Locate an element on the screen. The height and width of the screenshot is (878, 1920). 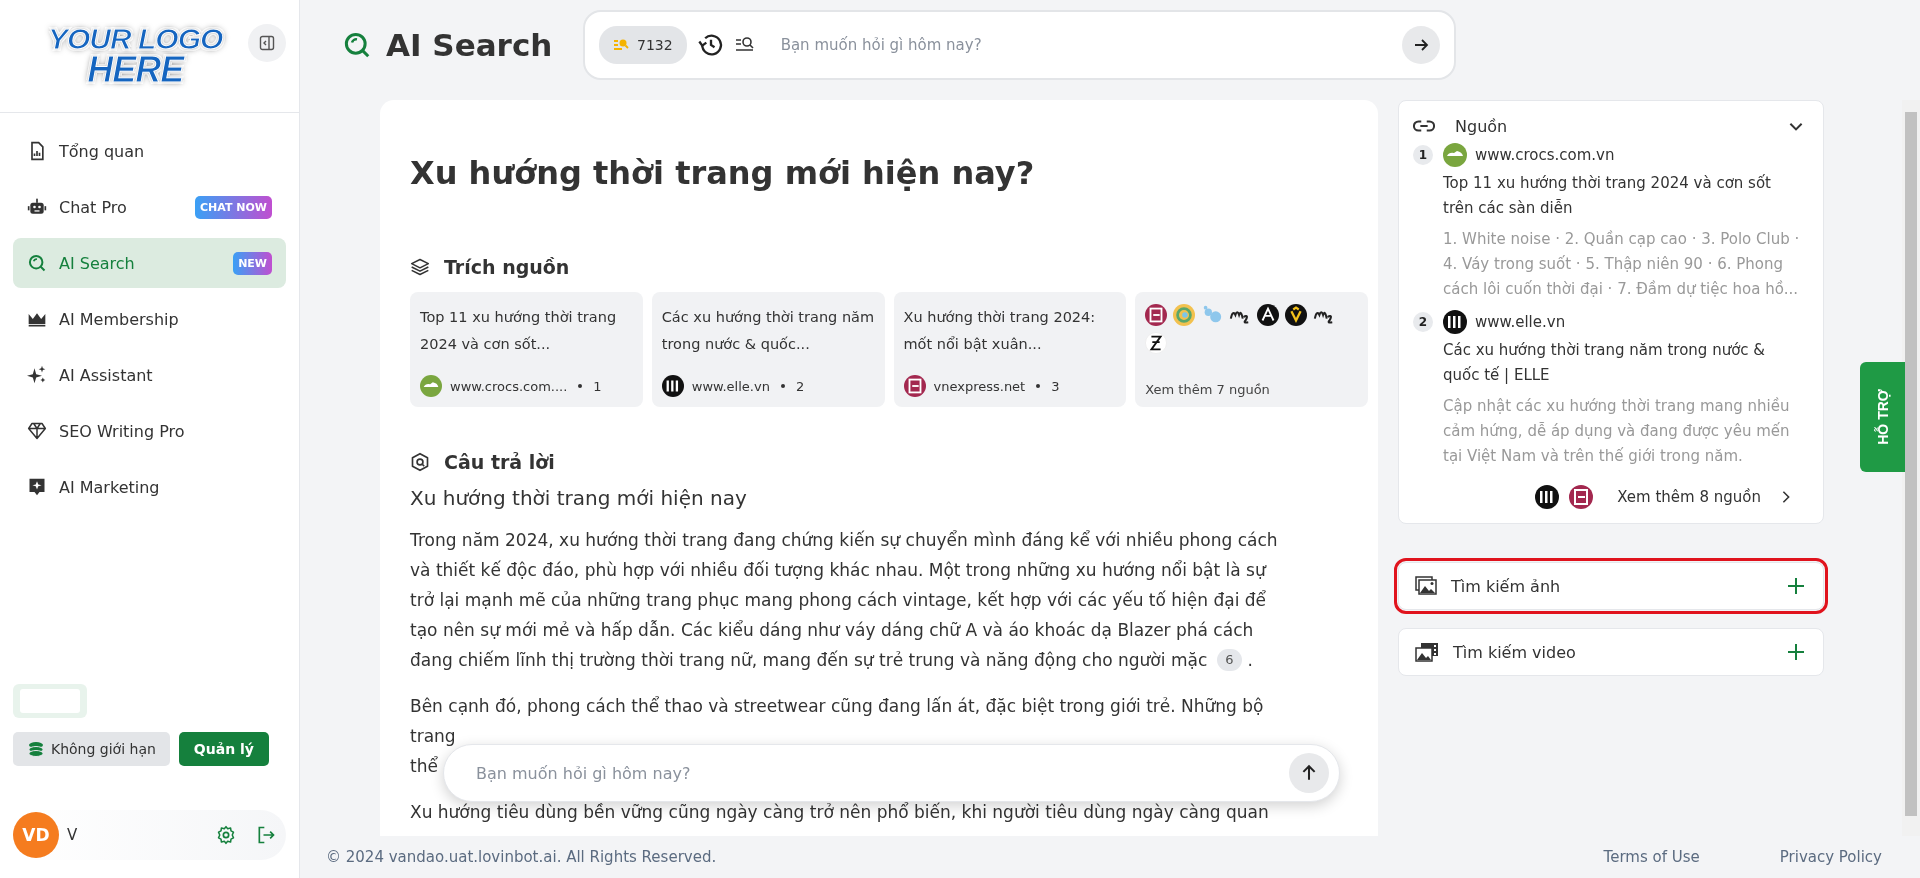
user-name: V is located at coordinates (73, 835).